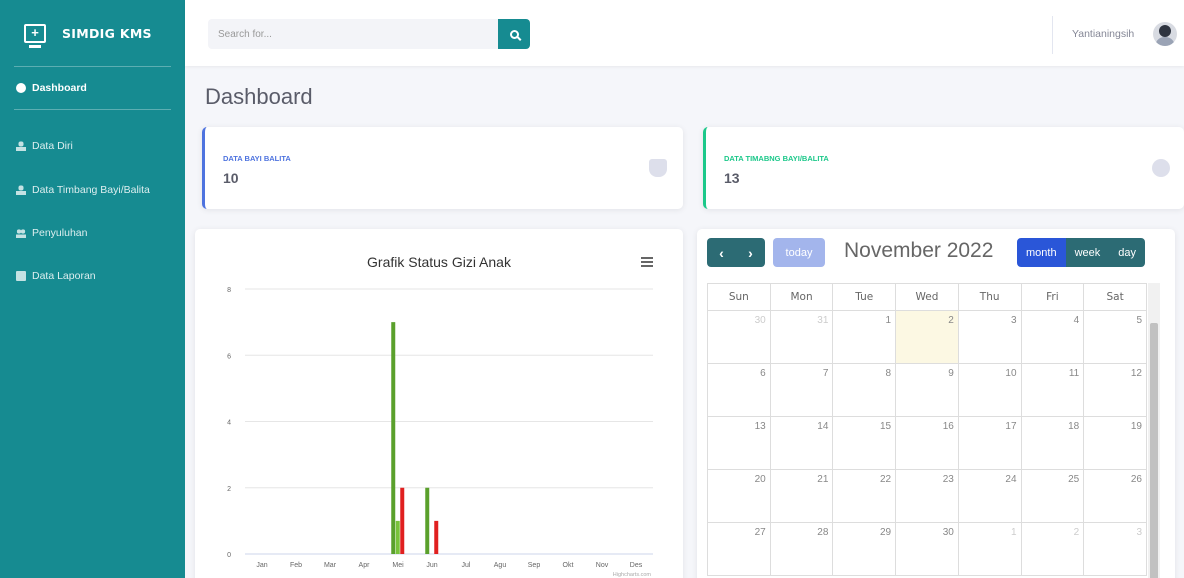  Describe the element at coordinates (92, 276) in the screenshot. I see `sidebar-item-data-laporan: Data Laporan` at that location.